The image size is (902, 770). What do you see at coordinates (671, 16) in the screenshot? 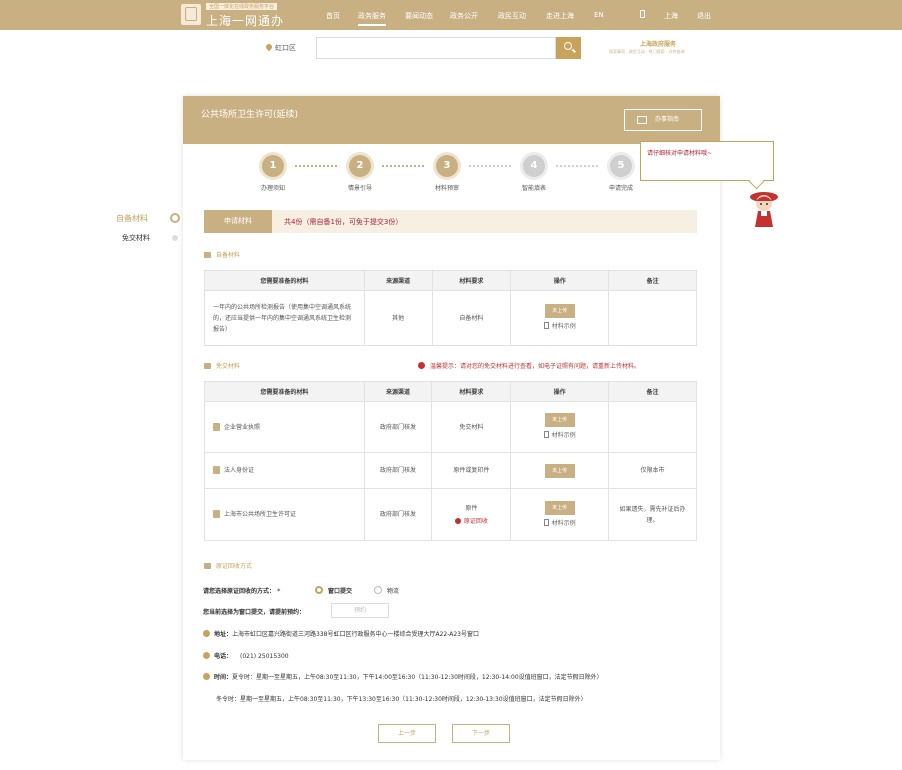
I see `city-label: 上海` at bounding box center [671, 16].